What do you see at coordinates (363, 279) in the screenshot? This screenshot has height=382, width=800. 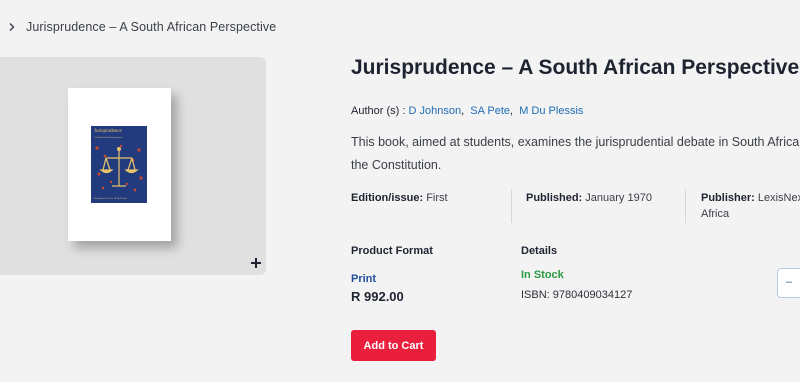 I see `format-option-print: Print` at bounding box center [363, 279].